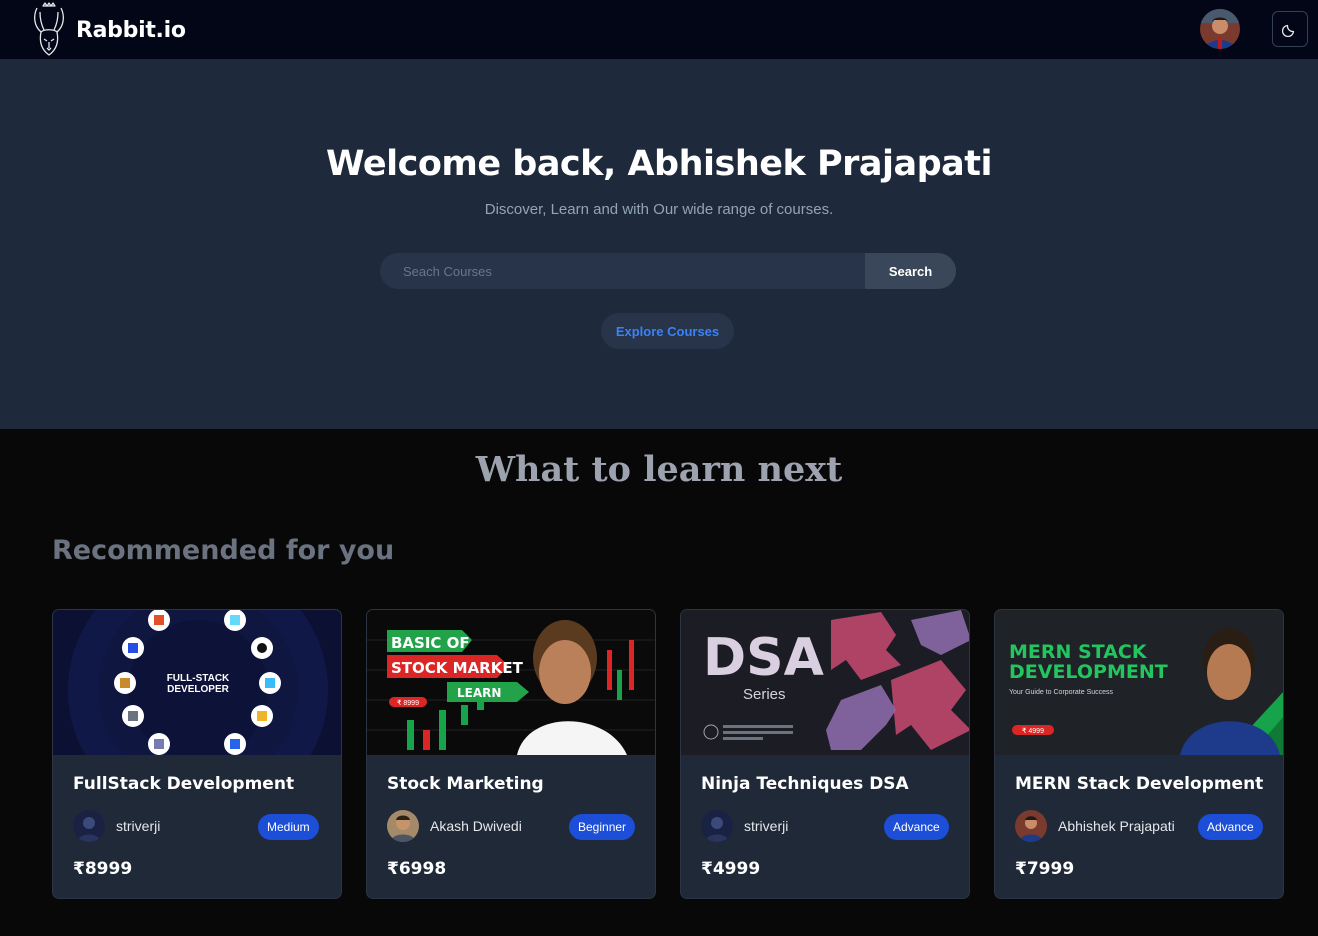 The image size is (1318, 936). I want to click on thumb-line2: STOCK MARKET, so click(457, 668).